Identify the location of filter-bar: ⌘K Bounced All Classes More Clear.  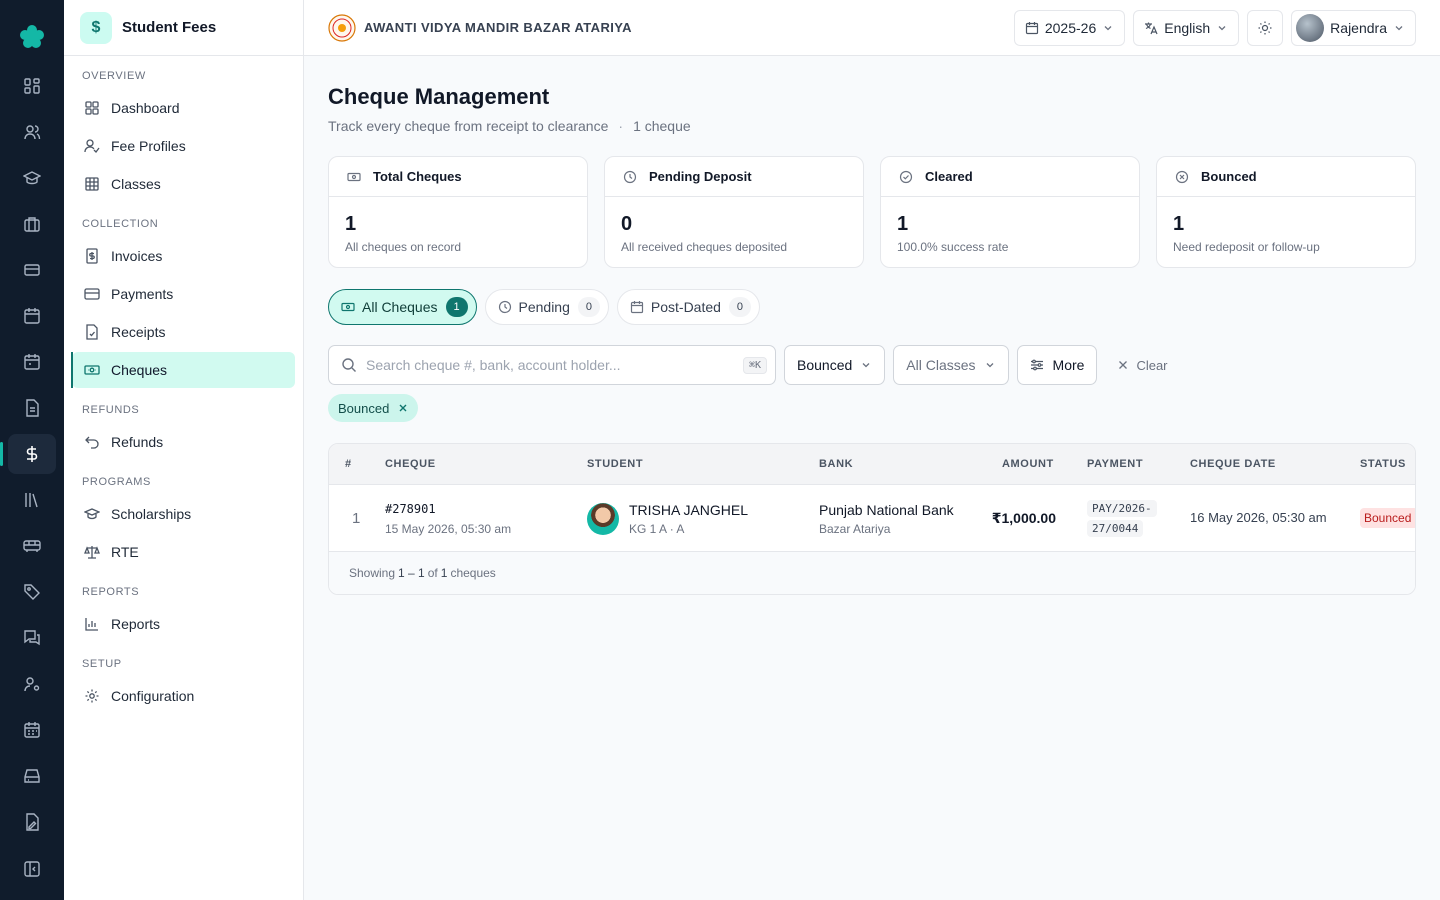
(872, 365).